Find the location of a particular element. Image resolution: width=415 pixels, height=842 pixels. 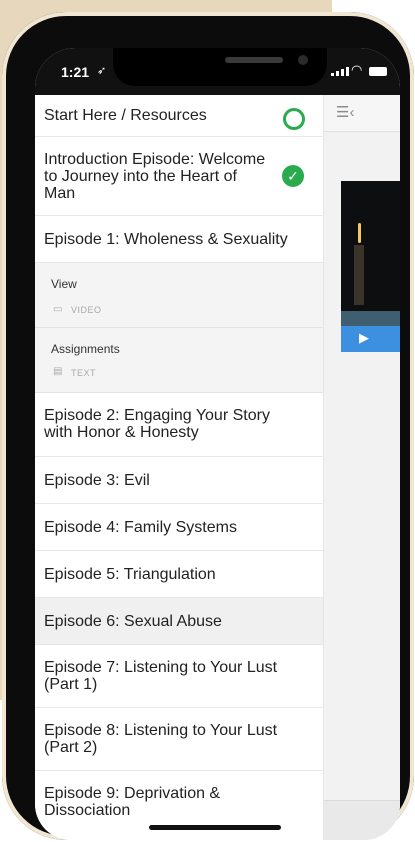

sub-item-assignments: Assignments ▤ TEXT is located at coordinates (179, 360).